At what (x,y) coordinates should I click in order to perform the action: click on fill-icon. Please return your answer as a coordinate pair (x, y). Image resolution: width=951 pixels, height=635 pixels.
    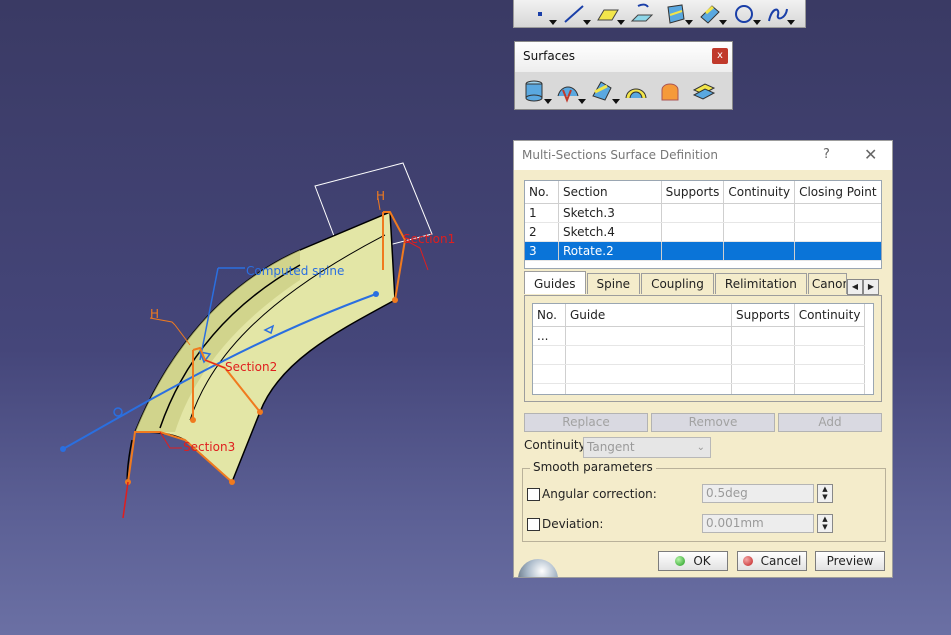
    Looking at the image, I should click on (604, 91).